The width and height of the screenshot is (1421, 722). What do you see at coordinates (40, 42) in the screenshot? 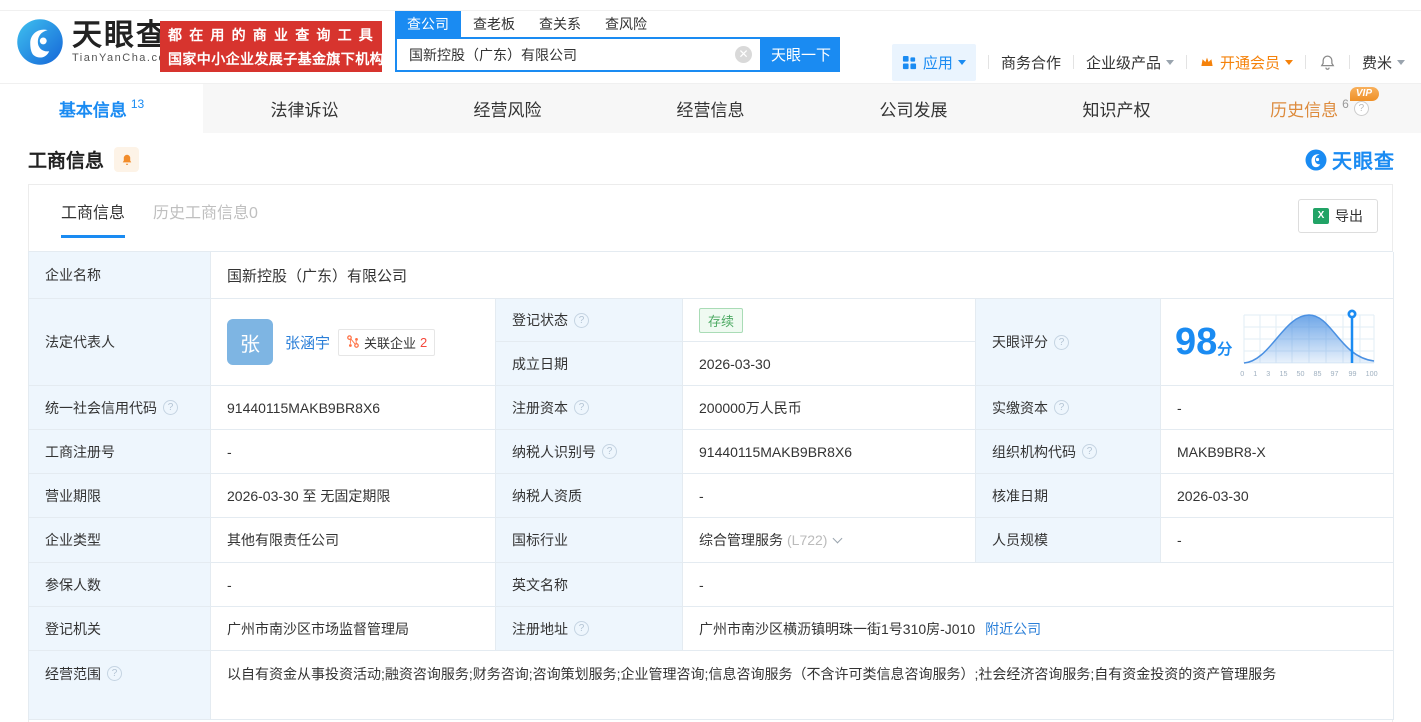
I see `tianyancha-eye-icon` at bounding box center [40, 42].